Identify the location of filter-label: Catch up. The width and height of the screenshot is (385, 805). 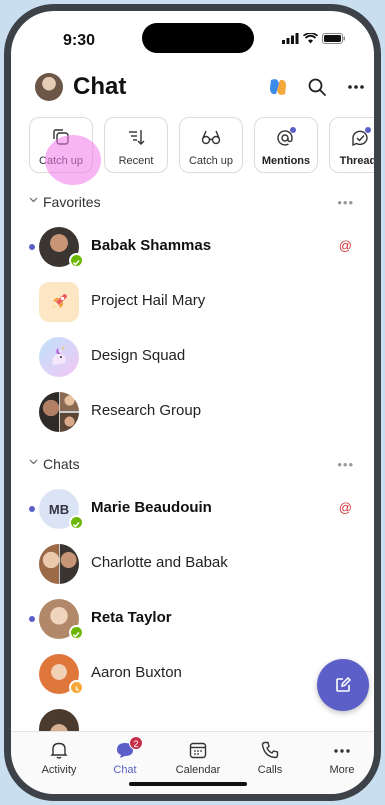
(211, 161).